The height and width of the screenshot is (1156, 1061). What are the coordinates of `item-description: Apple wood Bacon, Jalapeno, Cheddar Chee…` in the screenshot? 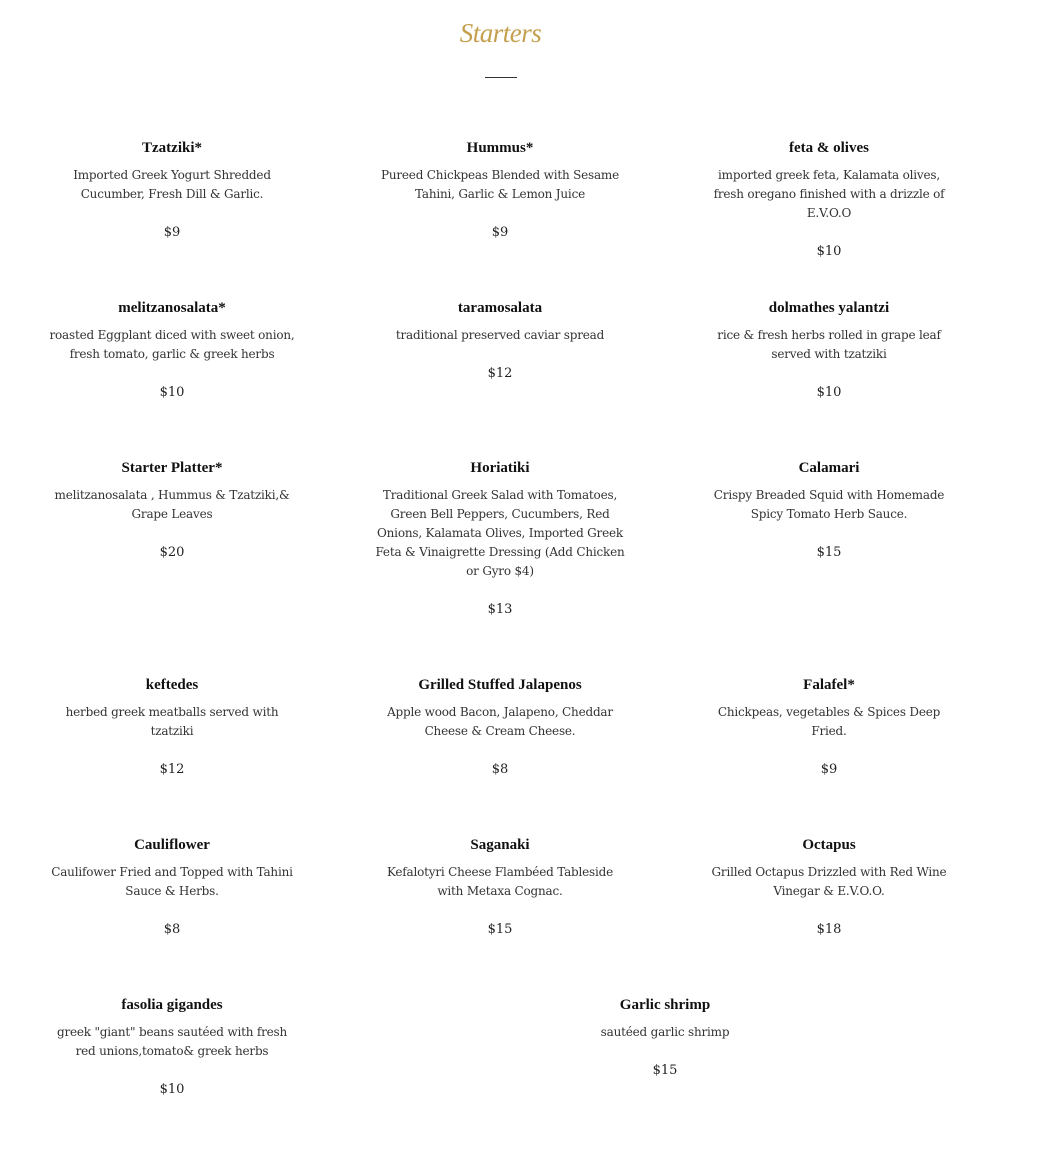 It's located at (500, 721).